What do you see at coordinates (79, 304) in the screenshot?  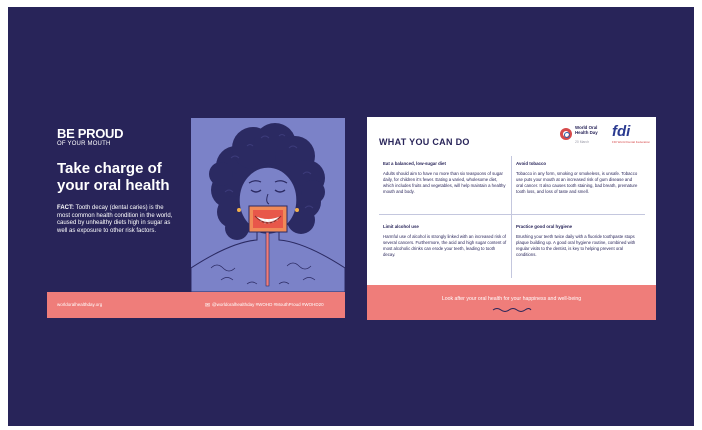 I see `website-link: worldoralhealthday.org` at bounding box center [79, 304].